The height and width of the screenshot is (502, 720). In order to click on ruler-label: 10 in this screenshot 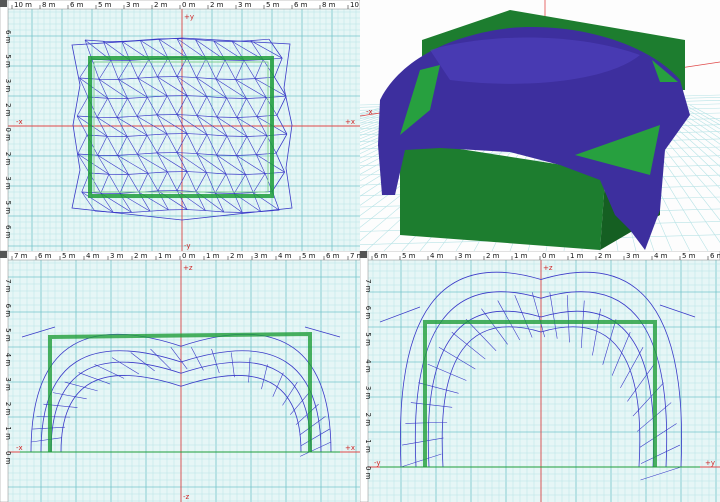, I will do `click(354, 5)`.